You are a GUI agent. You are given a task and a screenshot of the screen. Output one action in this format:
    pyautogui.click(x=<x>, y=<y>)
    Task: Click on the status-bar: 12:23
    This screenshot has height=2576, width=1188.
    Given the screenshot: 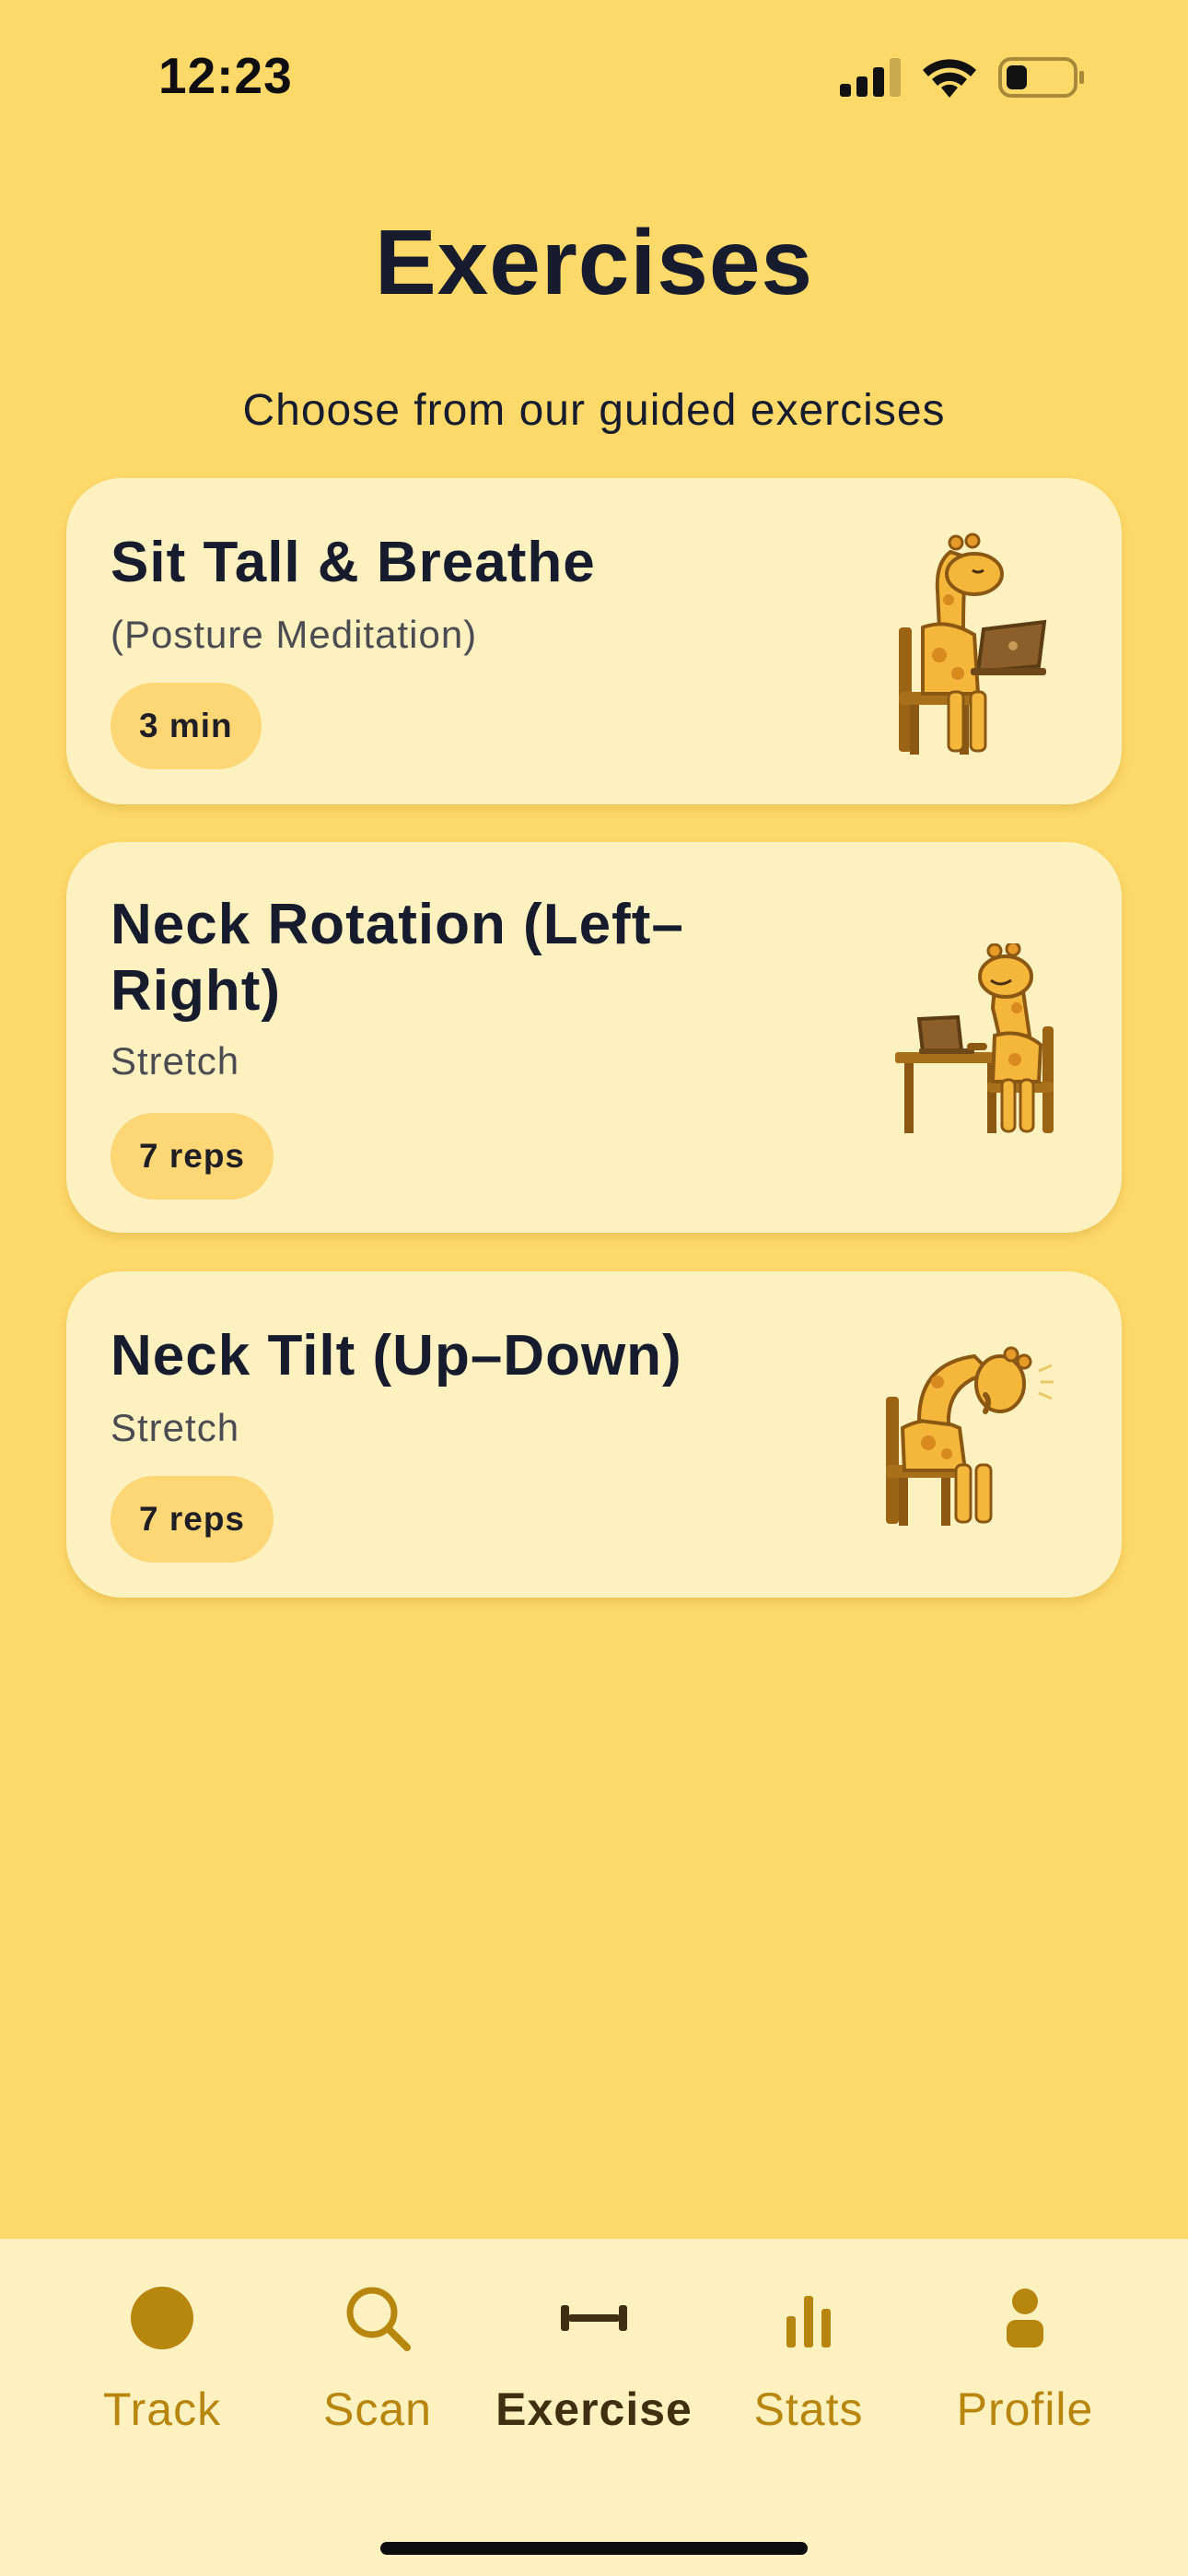 What is the action you would take?
    pyautogui.click(x=594, y=78)
    